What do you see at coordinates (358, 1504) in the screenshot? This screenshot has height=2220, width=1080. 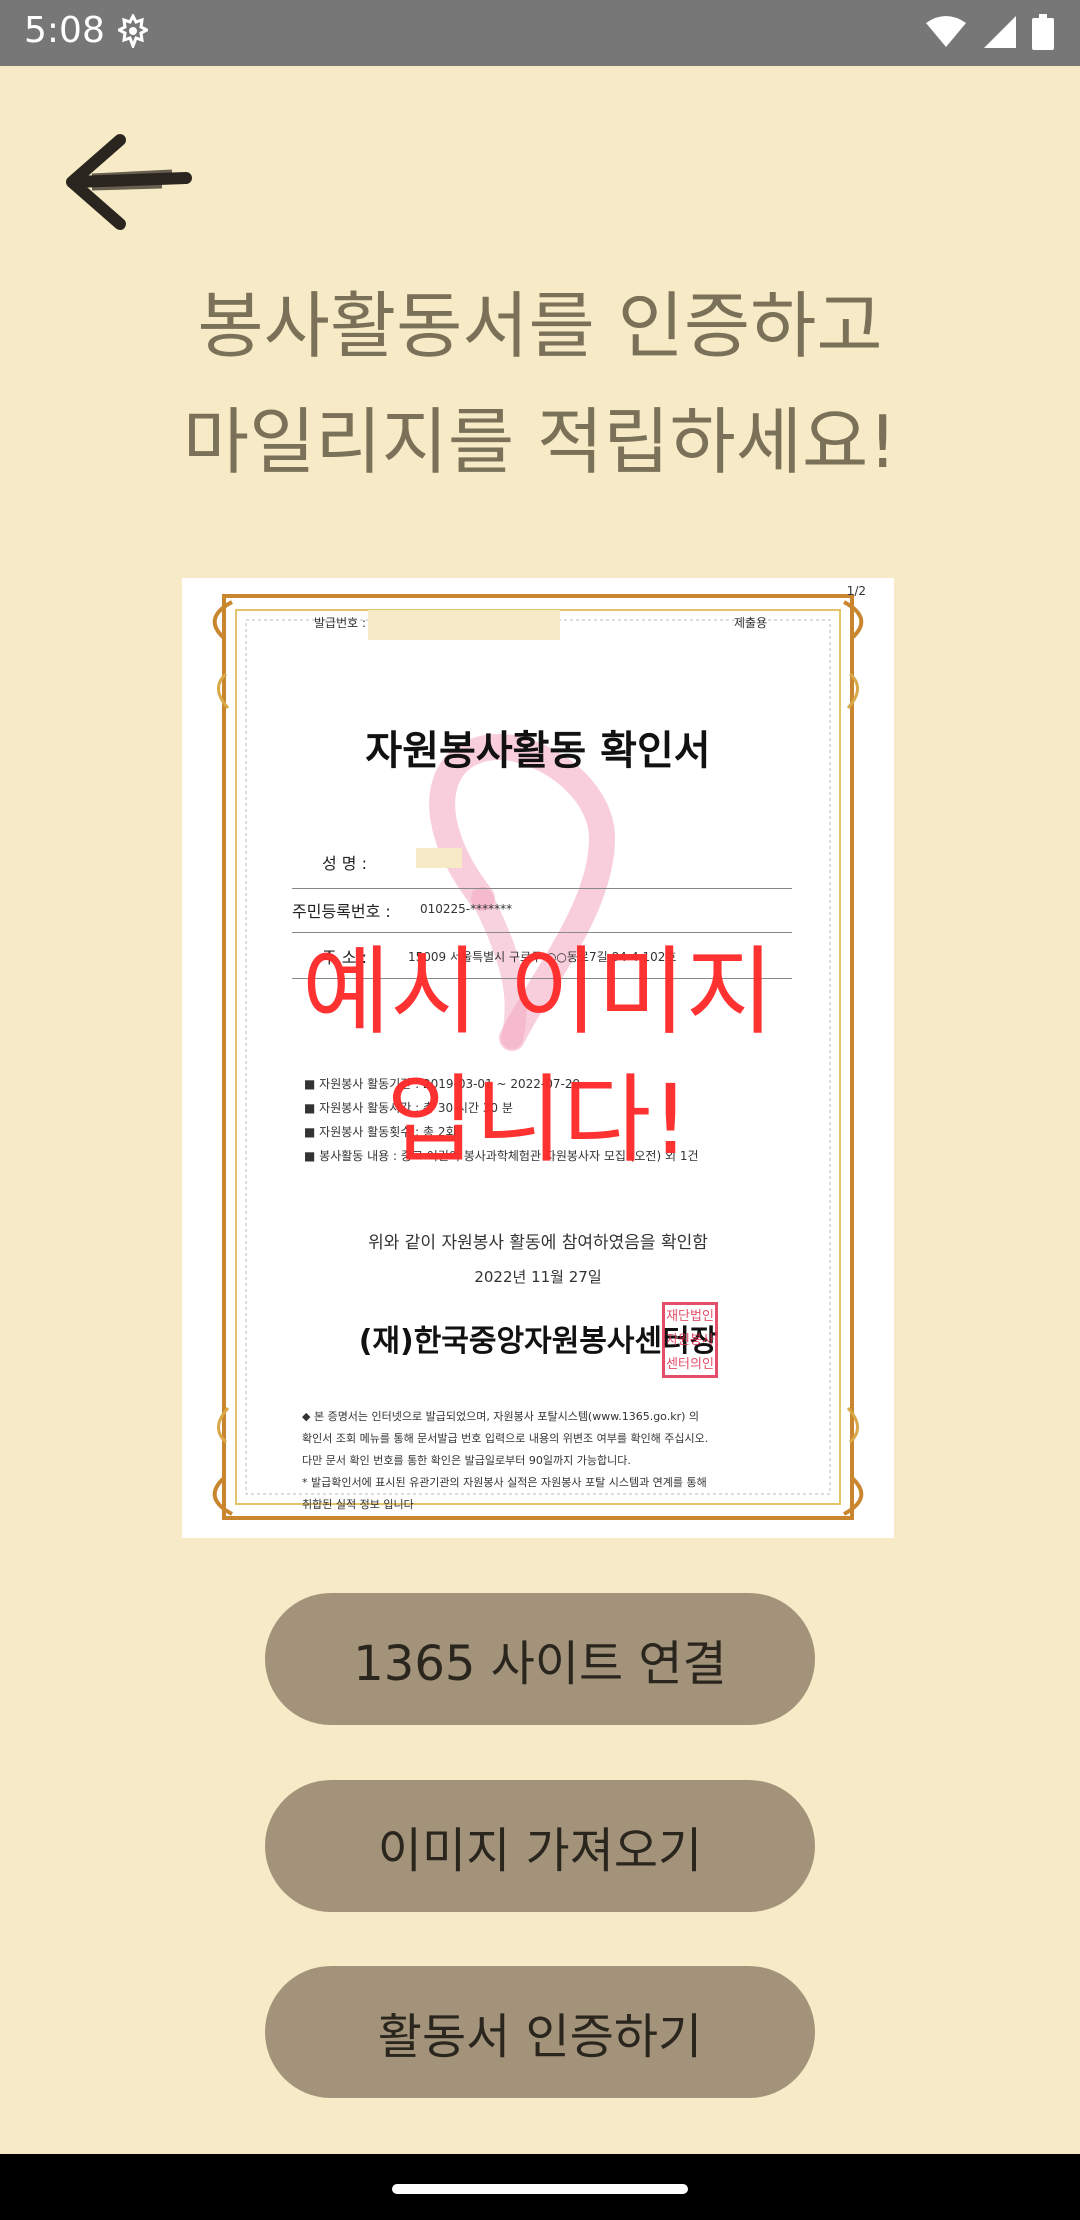 I see `cert-footnote-line: 취합된 실적 정보 입니다` at bounding box center [358, 1504].